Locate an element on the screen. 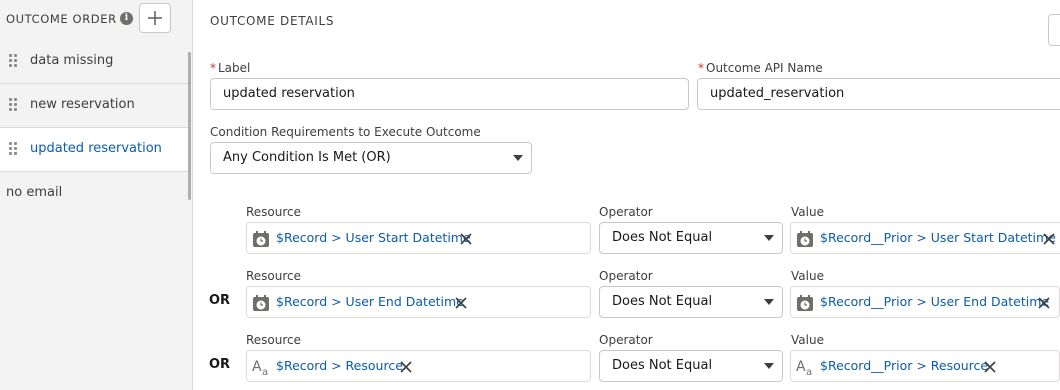  resource-input: $Record > User End Datetime is located at coordinates (418, 302).